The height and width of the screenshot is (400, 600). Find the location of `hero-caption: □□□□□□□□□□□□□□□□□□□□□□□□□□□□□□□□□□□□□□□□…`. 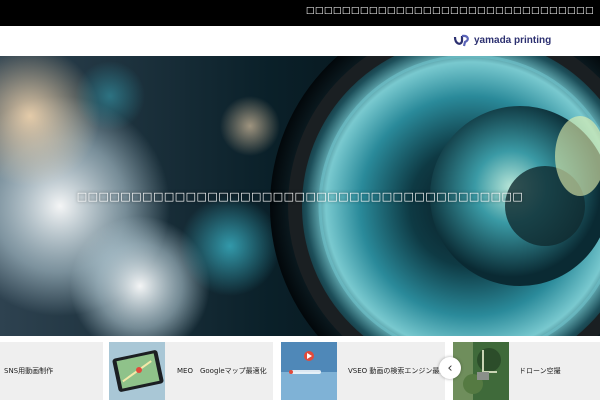

hero-caption: □□□□□□□□□□□□□□□□□□□□□□□□□□□□□□□□□□□□□□□□… is located at coordinates (300, 196).